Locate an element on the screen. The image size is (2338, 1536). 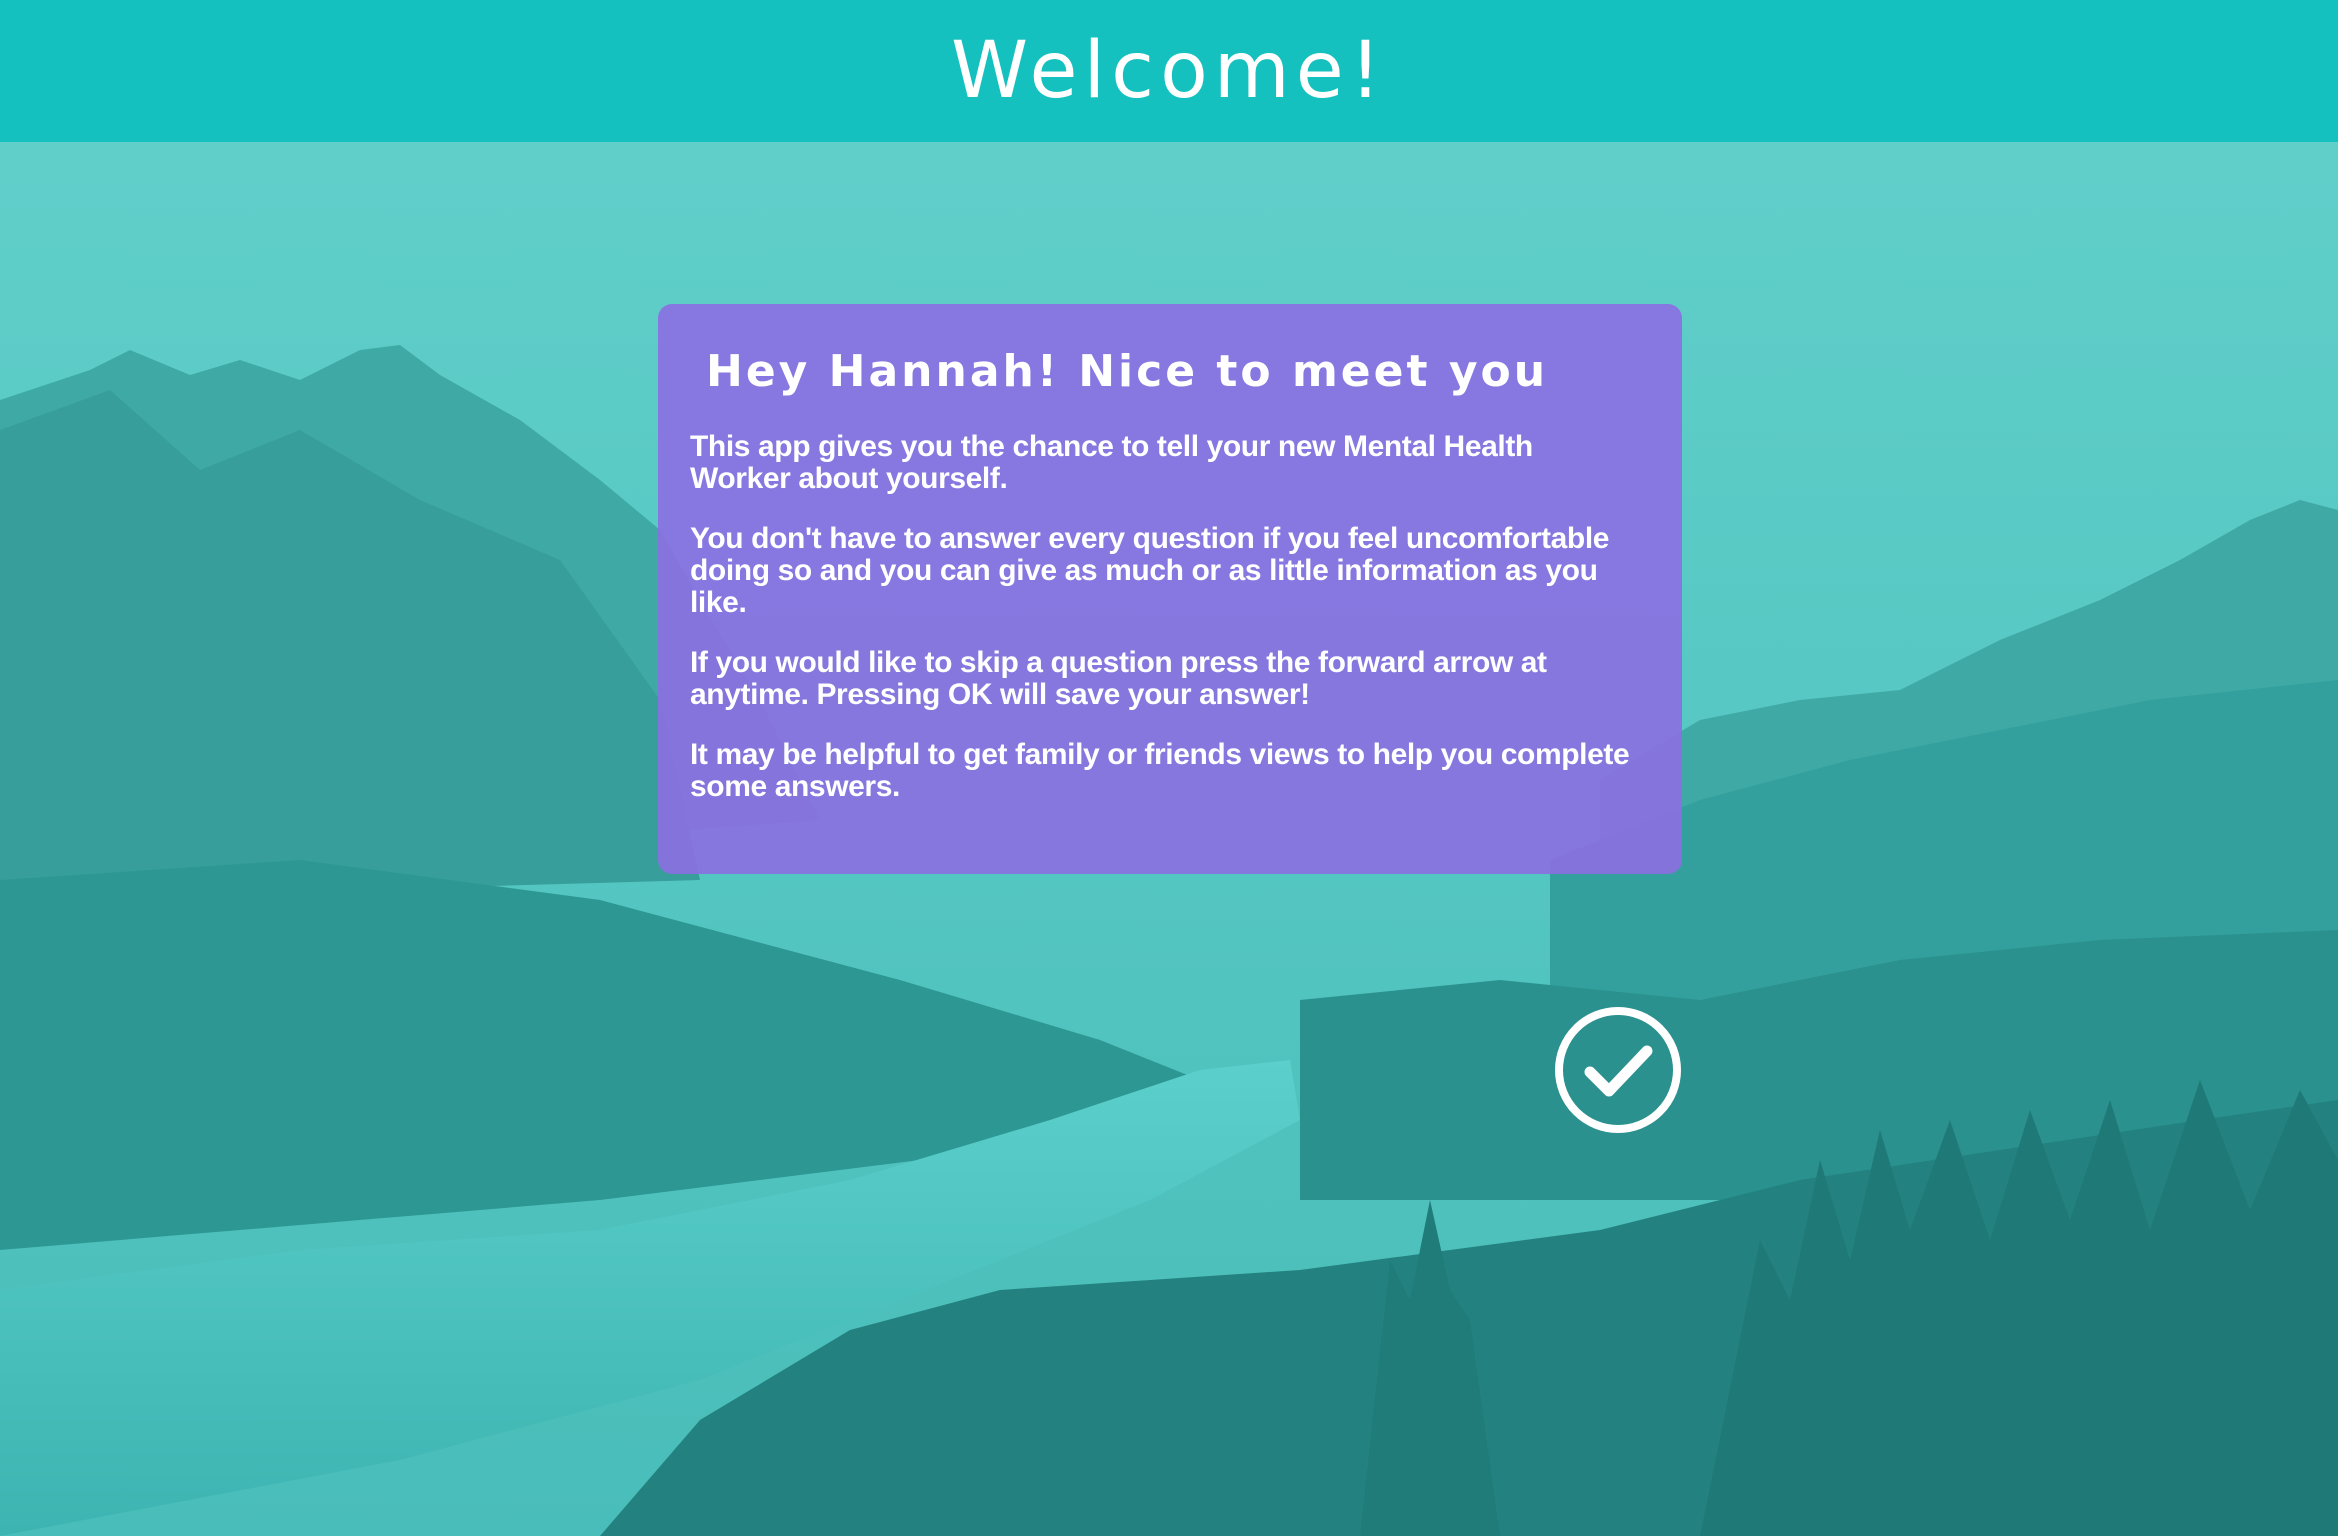
top-header: Welcome! is located at coordinates (1169, 71).